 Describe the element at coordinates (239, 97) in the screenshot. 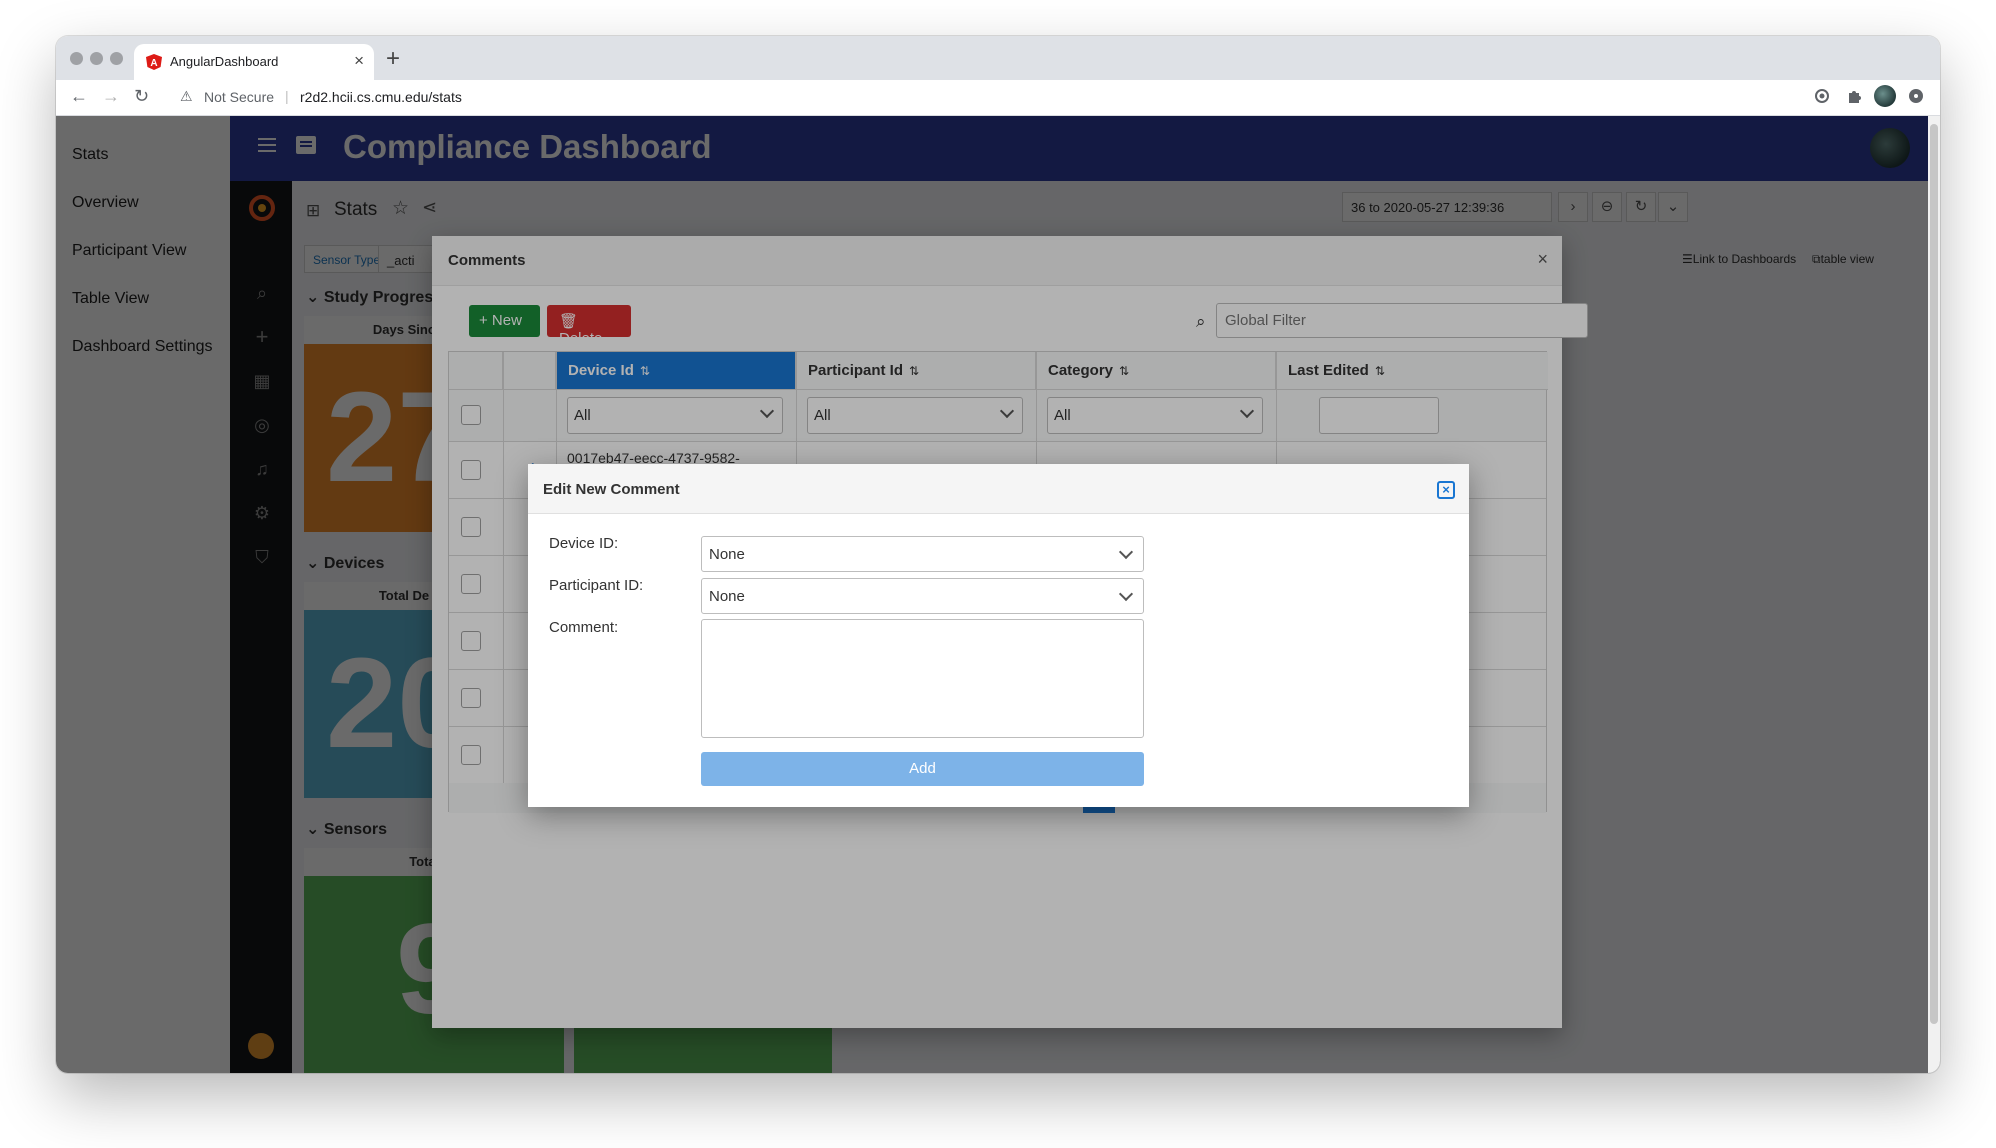

I see `not-secure-label: Not Secure` at that location.